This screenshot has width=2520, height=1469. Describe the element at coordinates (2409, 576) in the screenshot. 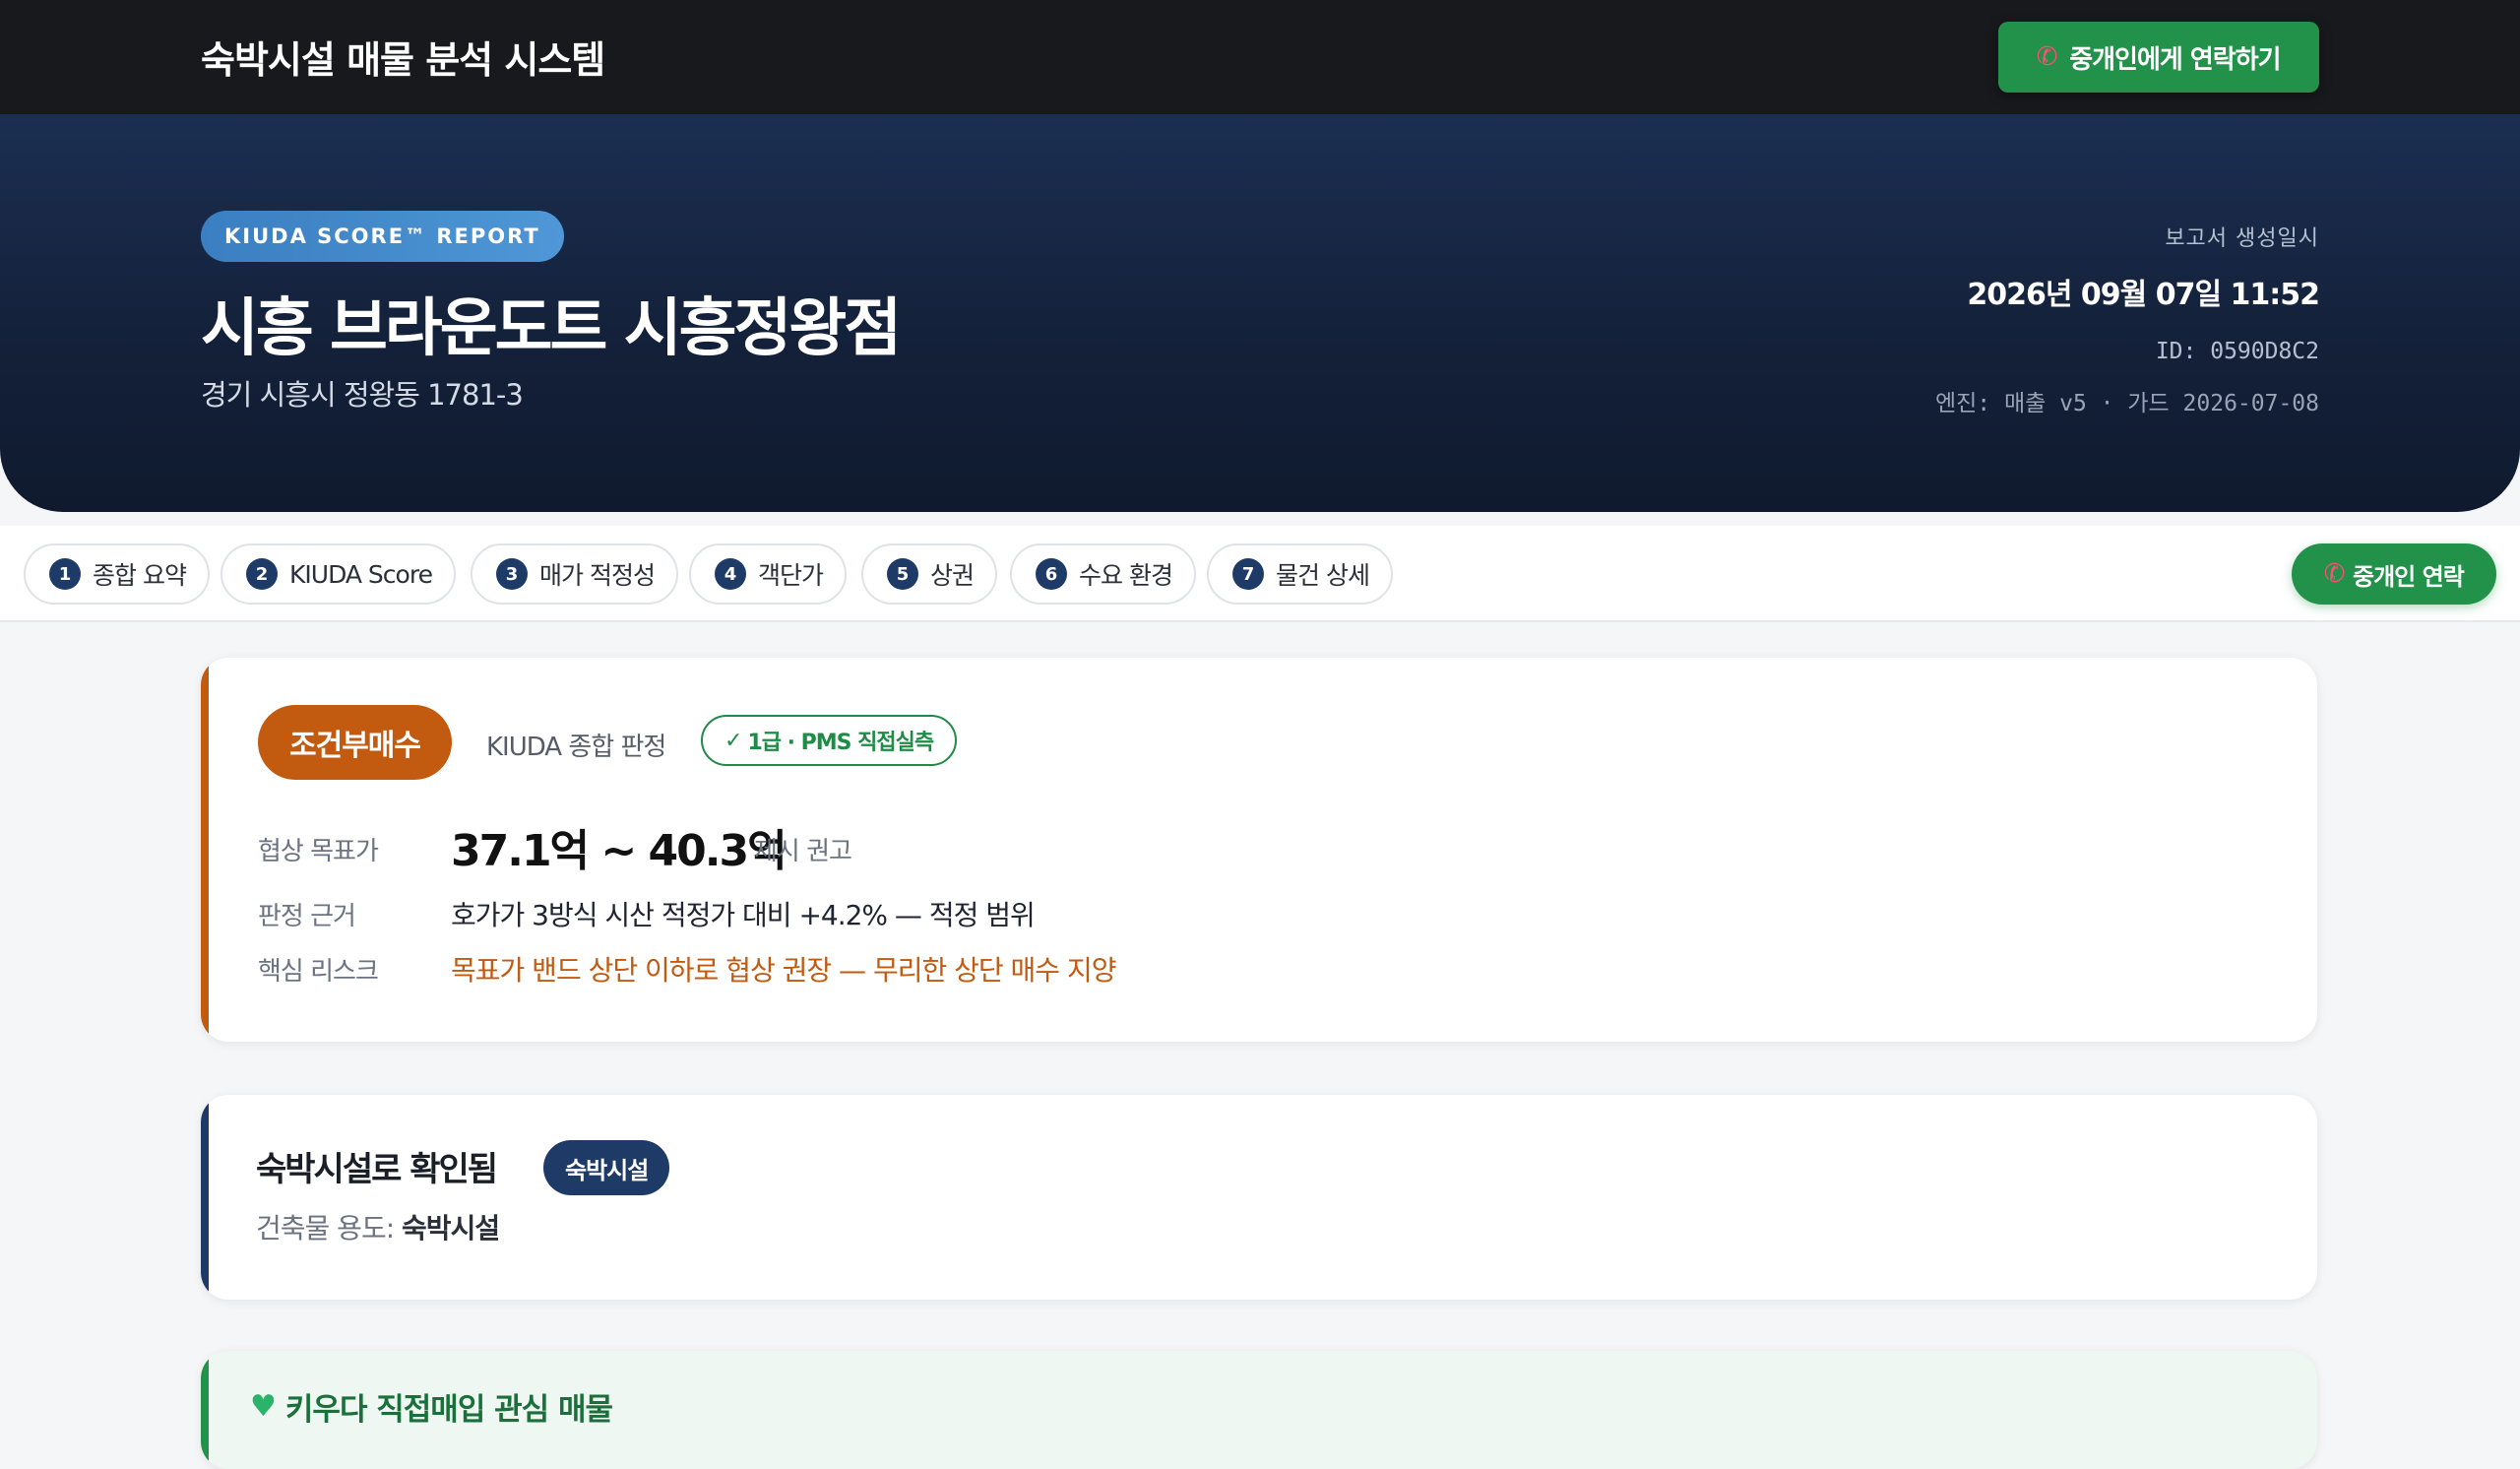

I see `tab-contact-label: 중개인 연락` at that location.